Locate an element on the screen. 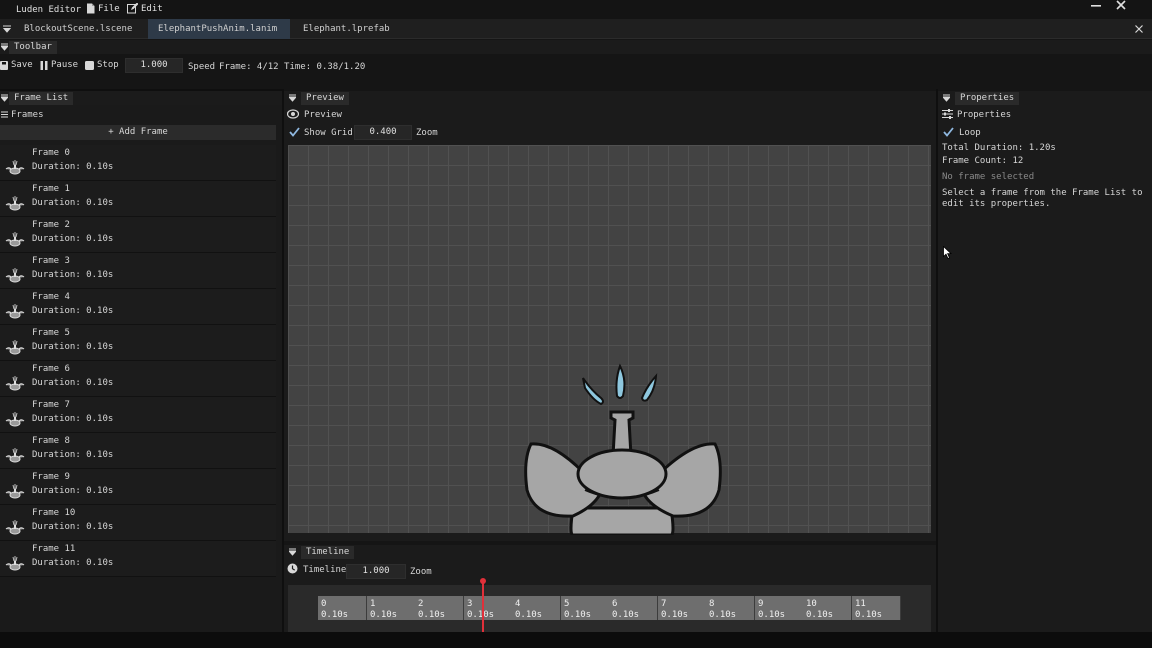  timeline-zoom-input: 1.000 is located at coordinates (376, 571).